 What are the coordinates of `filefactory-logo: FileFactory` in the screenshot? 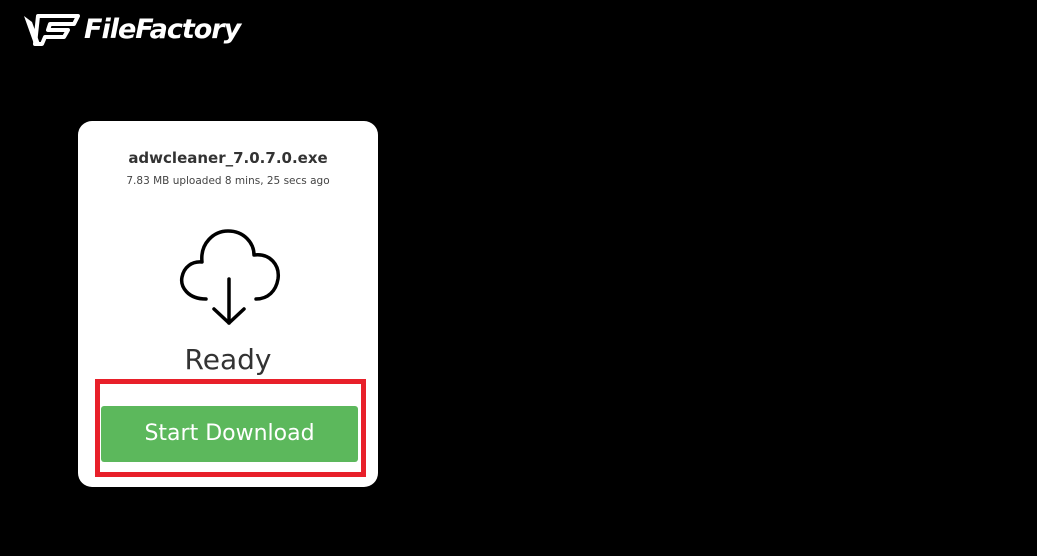 It's located at (145, 30).